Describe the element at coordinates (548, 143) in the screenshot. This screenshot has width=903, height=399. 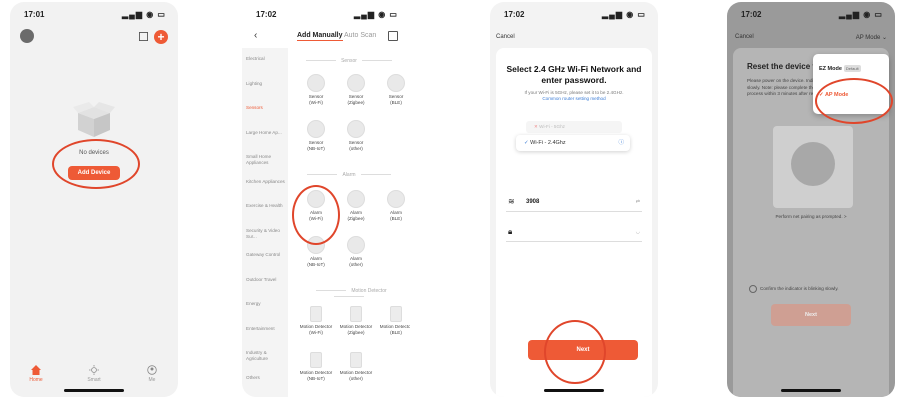
I see `wifi-24ghz-label: Wi-Fi - 2.4Ghz` at that location.